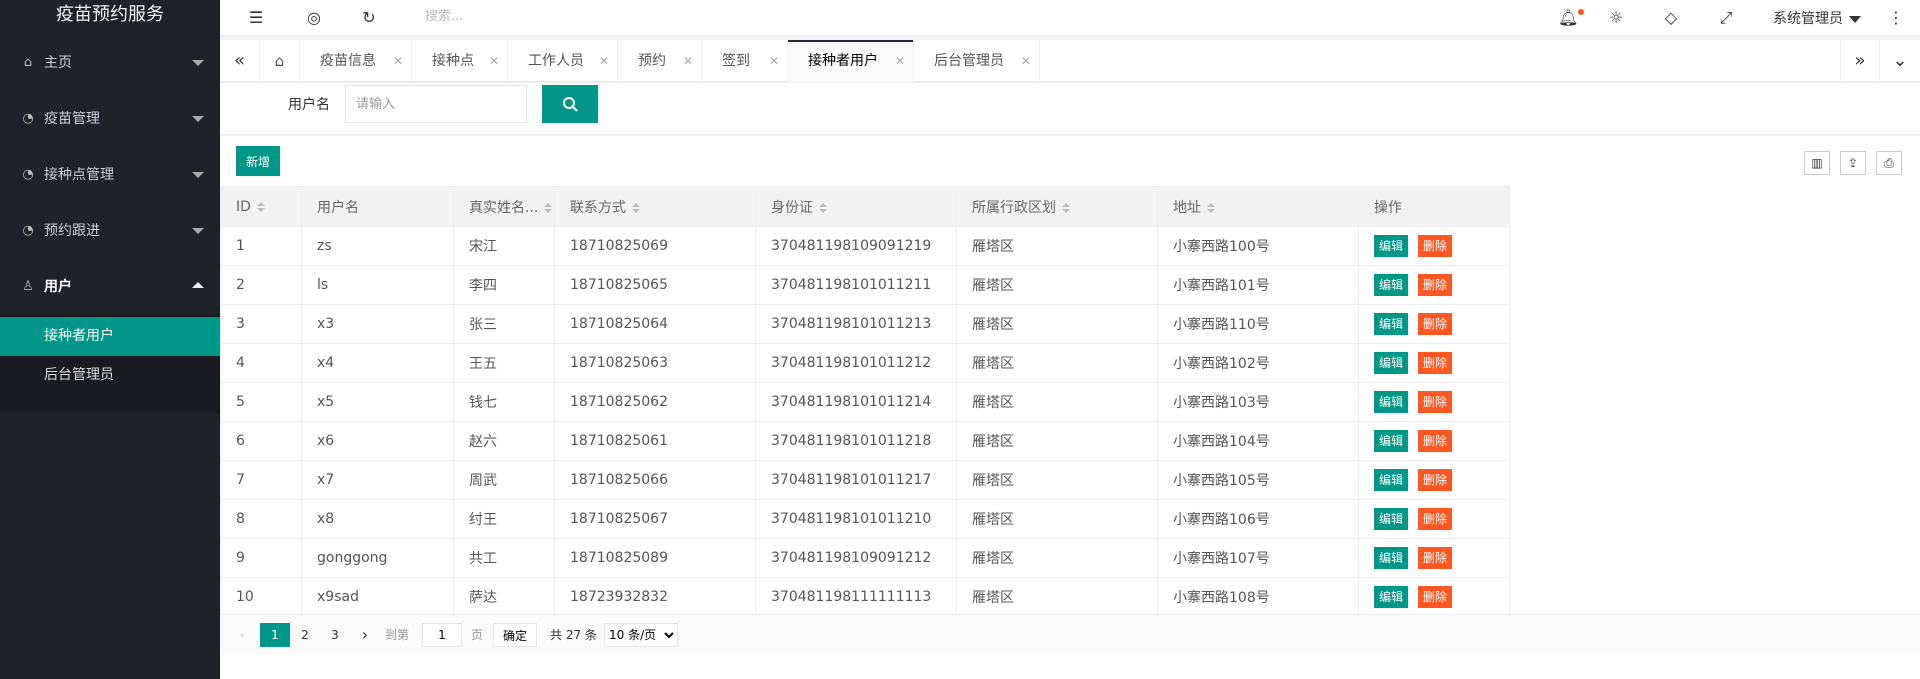 This screenshot has height=679, width=1920. I want to click on sidebar-subitem-recipient-users: 接种者用户, so click(110, 336).